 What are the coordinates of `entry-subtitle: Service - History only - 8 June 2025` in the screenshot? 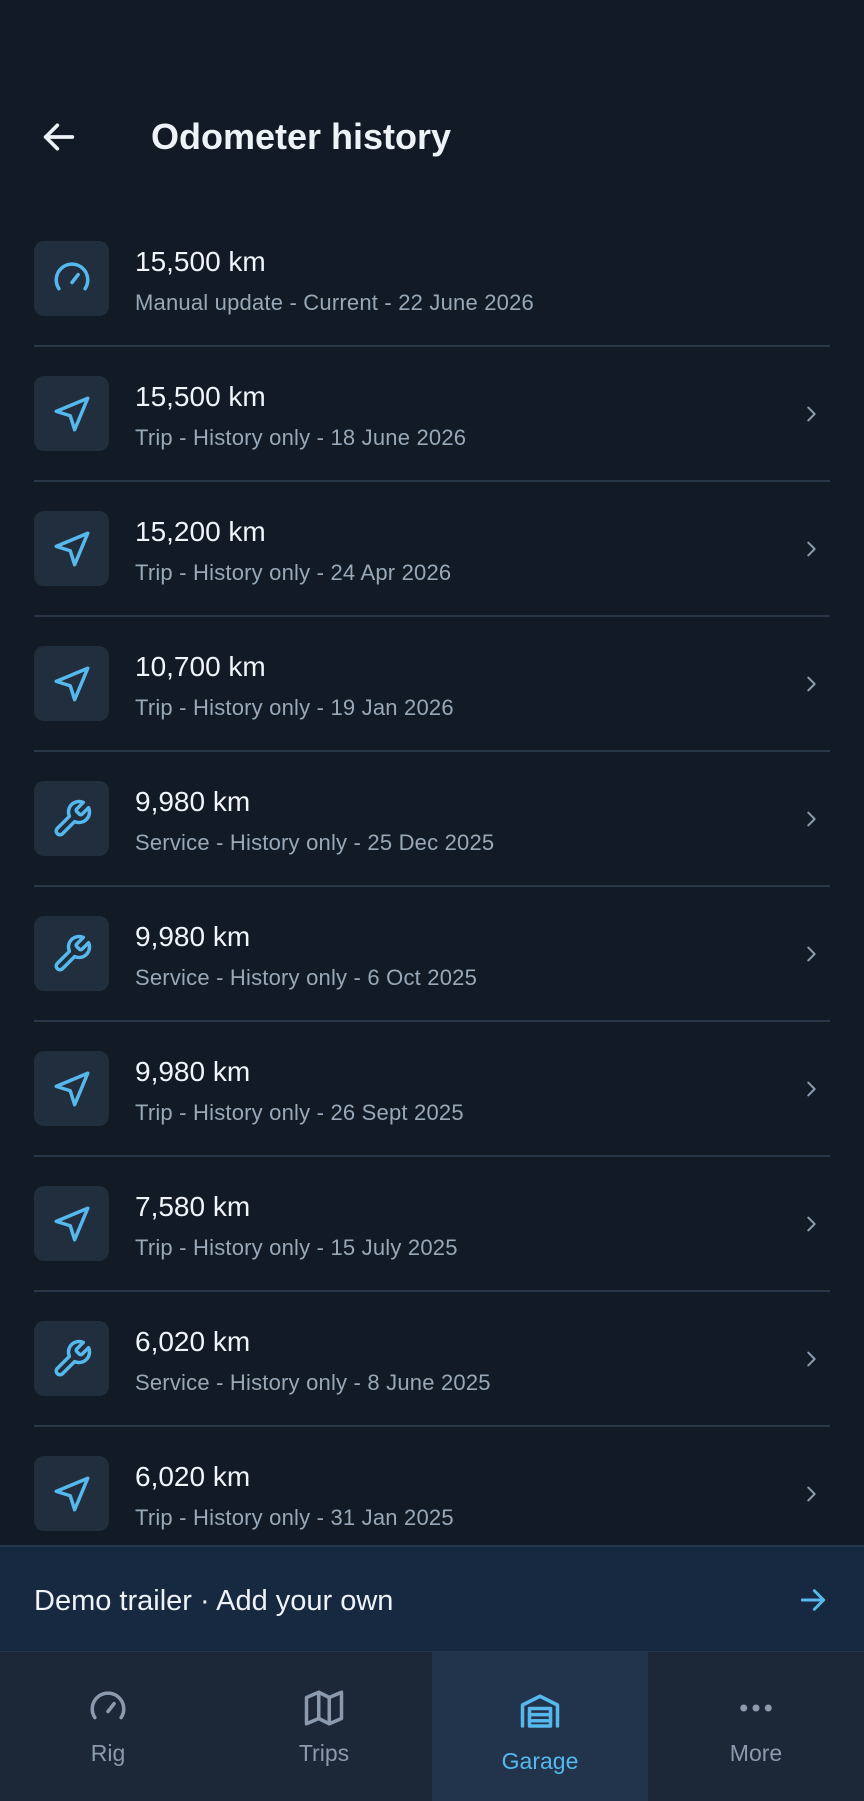 It's located at (313, 1382).